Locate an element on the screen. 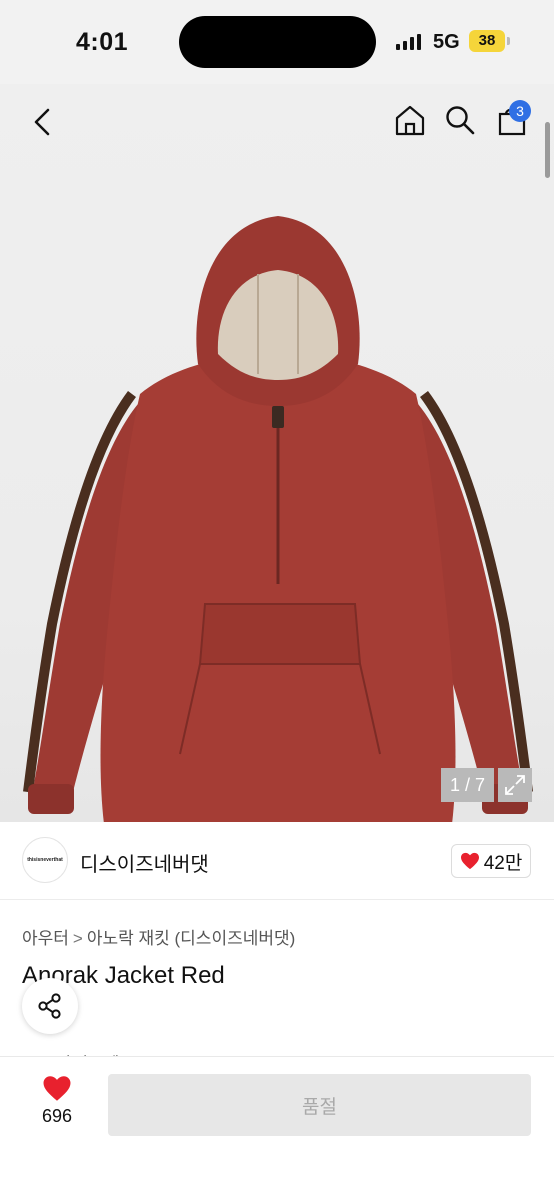  breadcrumb-item-subcategory: 아노락 재킷 (디스이즈네버댓) is located at coordinates (191, 938).